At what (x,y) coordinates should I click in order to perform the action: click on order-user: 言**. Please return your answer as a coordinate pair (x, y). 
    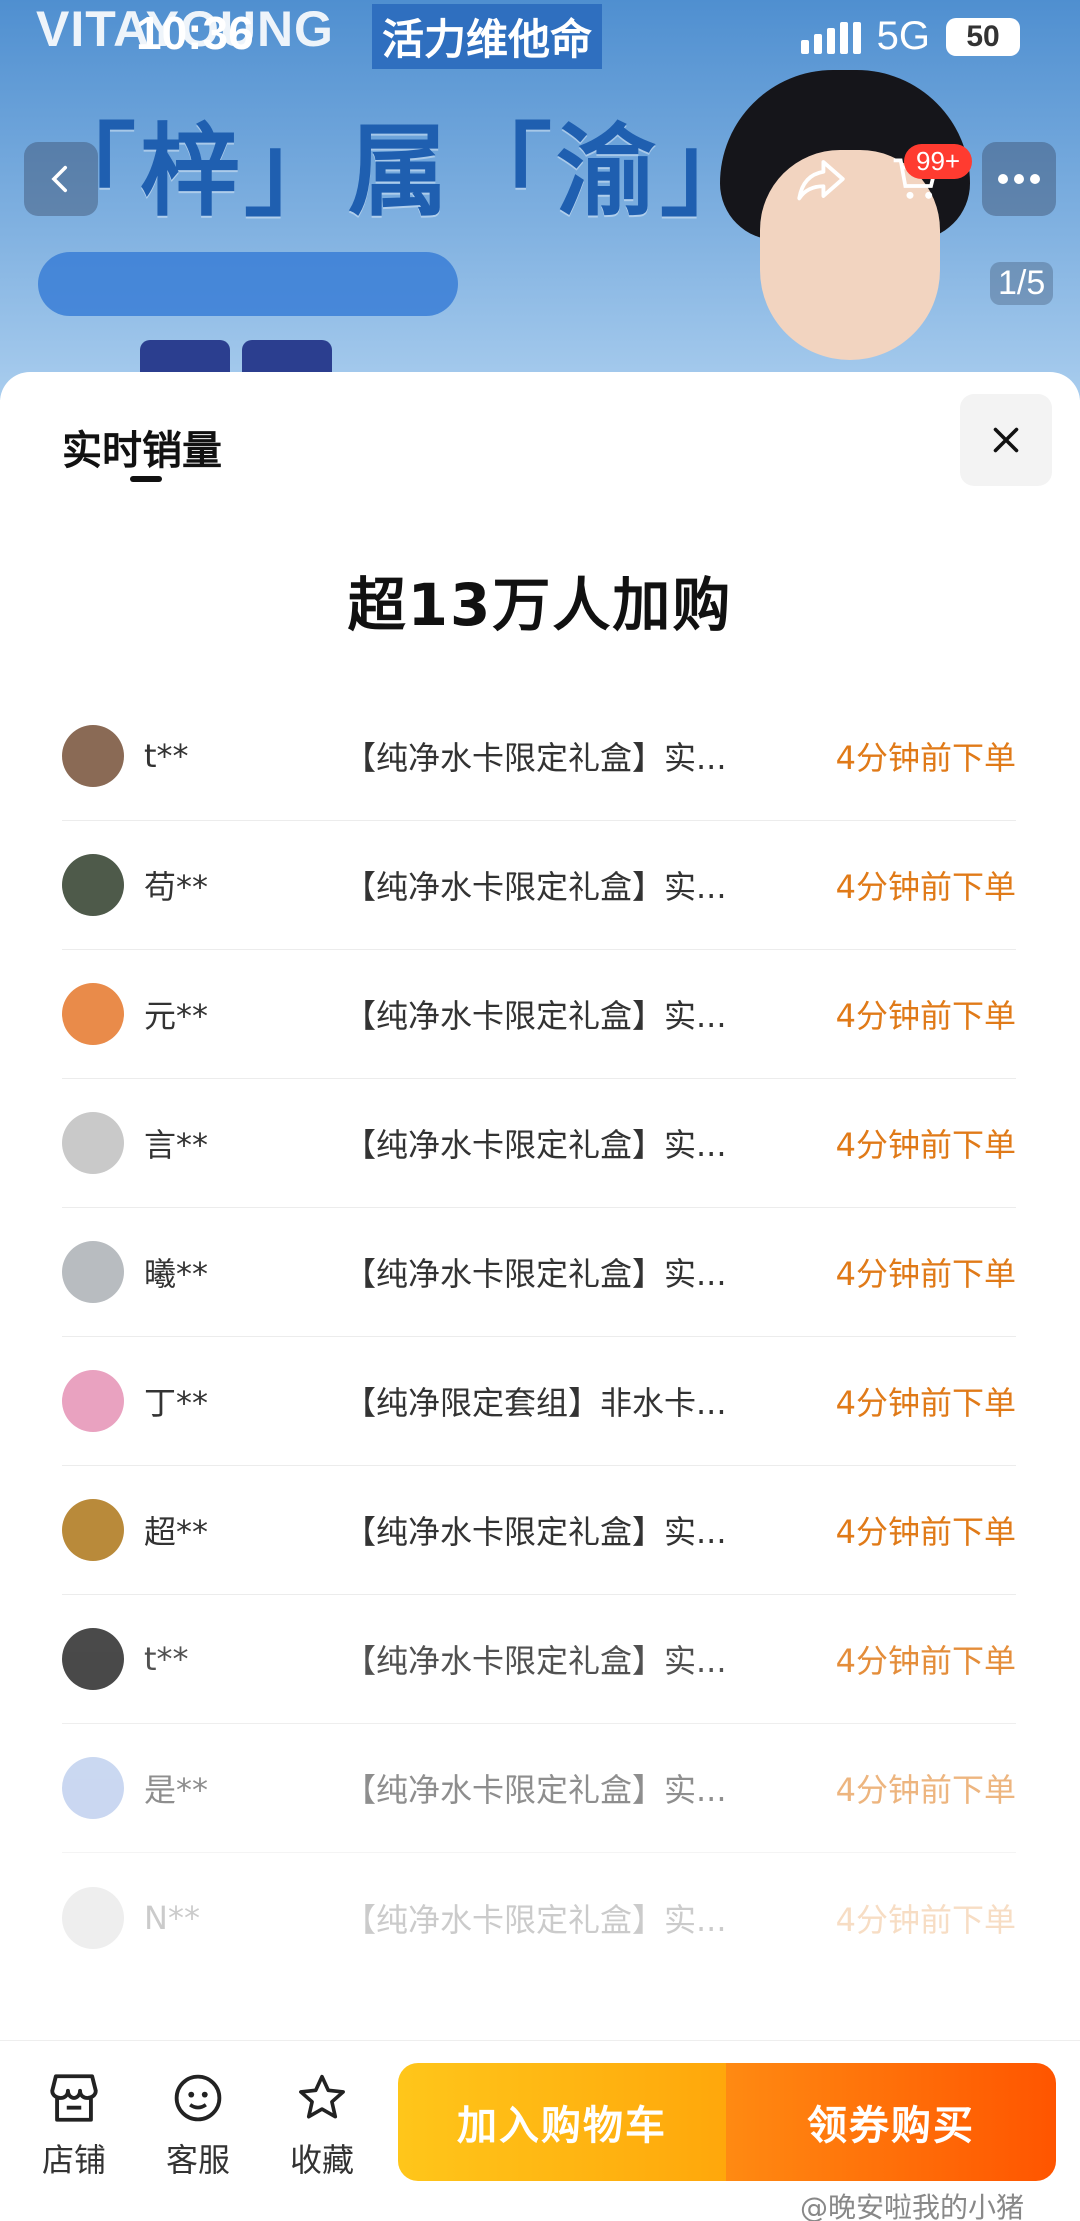
    Looking at the image, I should click on (176, 1145).